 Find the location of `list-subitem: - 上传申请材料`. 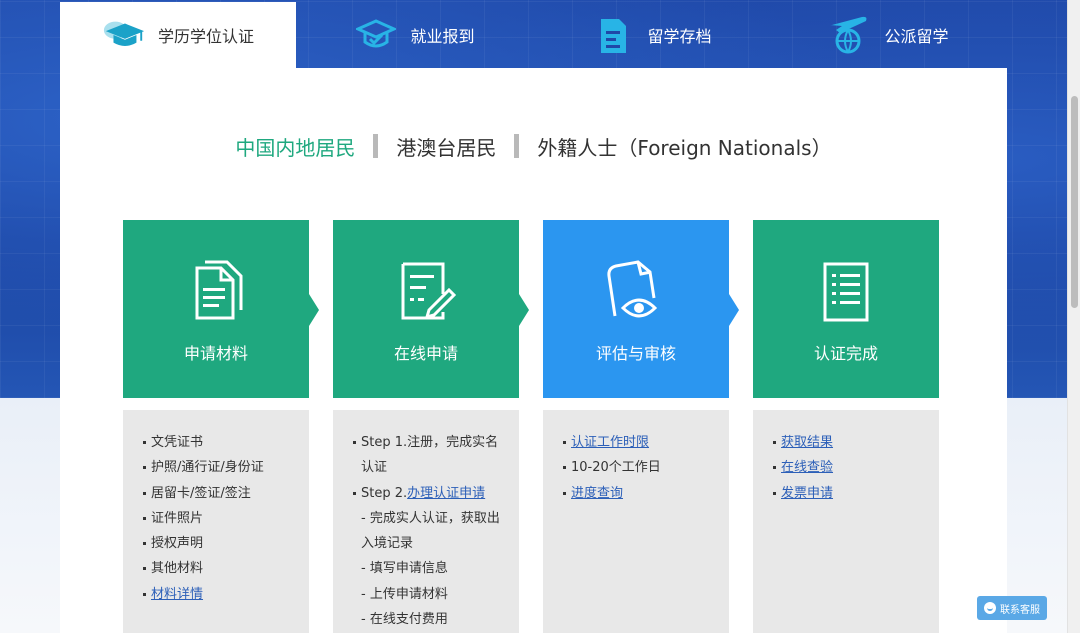

list-subitem: - 上传申请材料 is located at coordinates (404, 594).